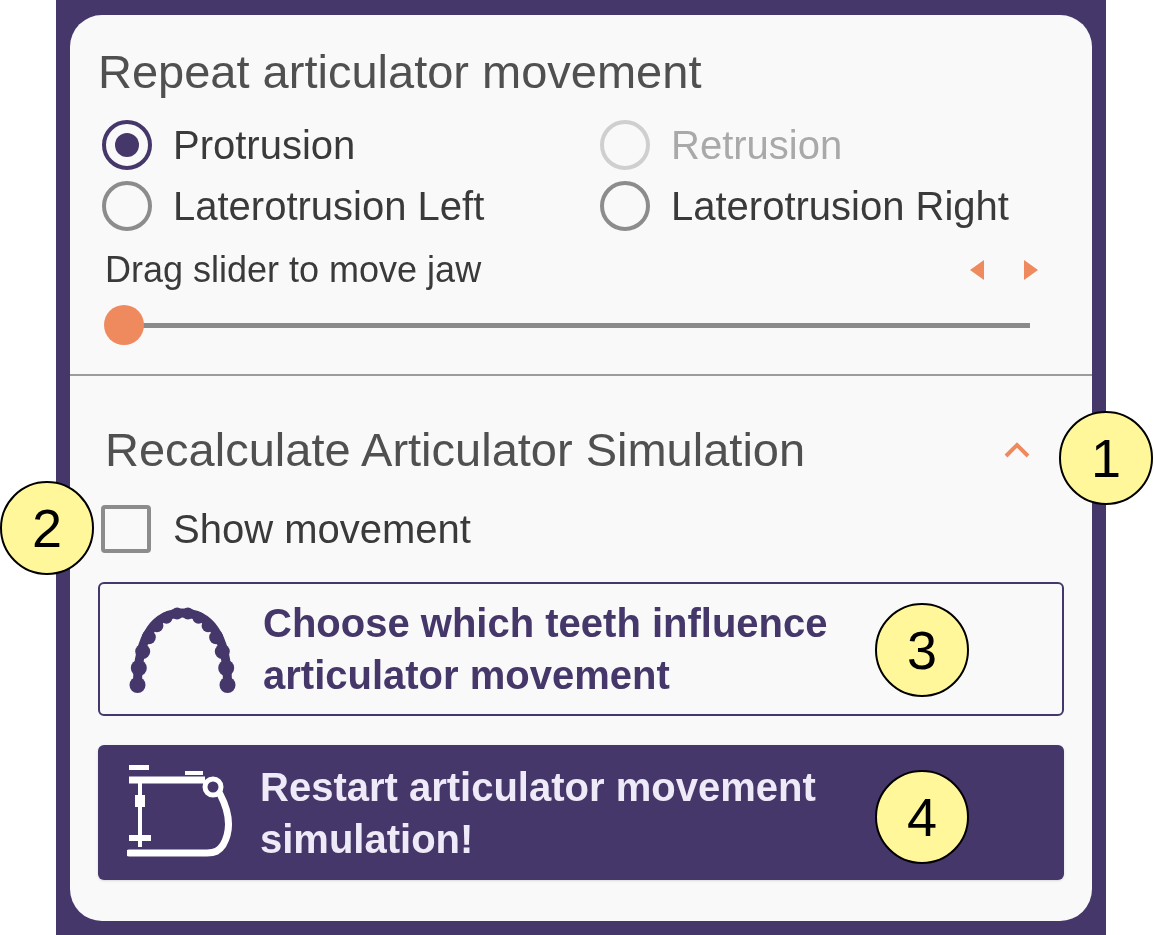  What do you see at coordinates (757, 145) in the screenshot?
I see `radio-label: Retrusion` at bounding box center [757, 145].